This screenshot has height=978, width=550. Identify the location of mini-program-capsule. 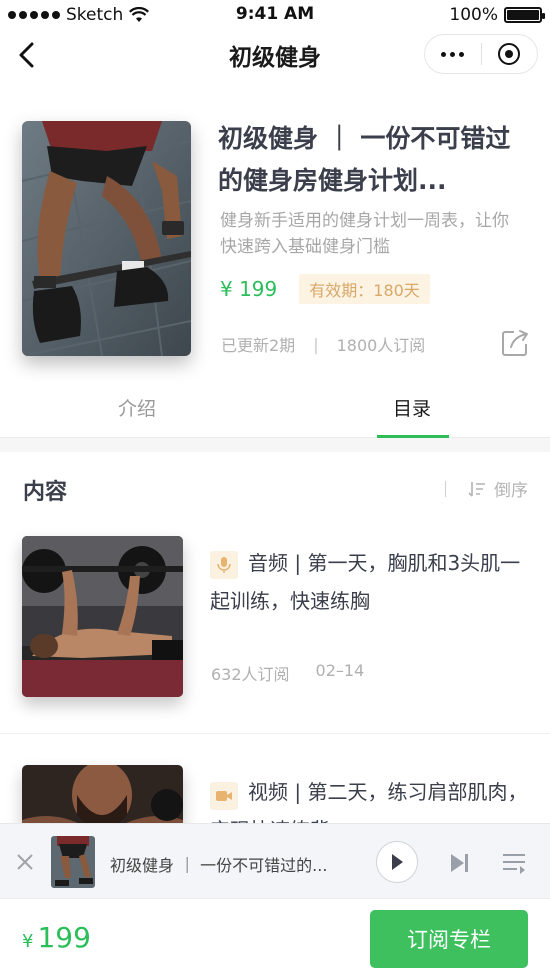
(481, 54).